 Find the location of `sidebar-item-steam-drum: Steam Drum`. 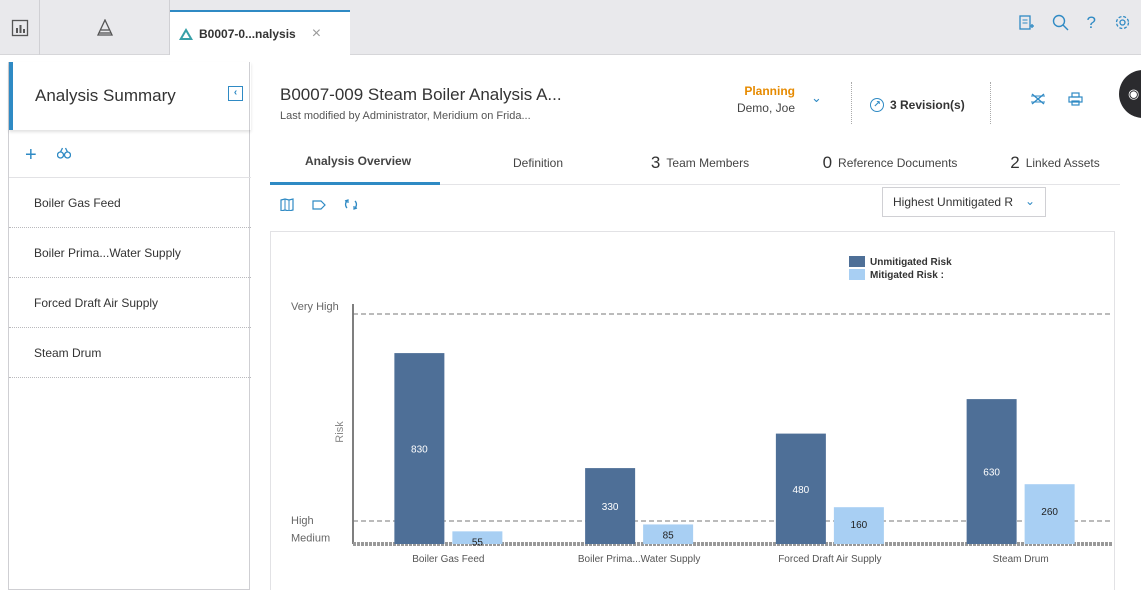

sidebar-item-steam-drum: Steam Drum is located at coordinates (130, 353).